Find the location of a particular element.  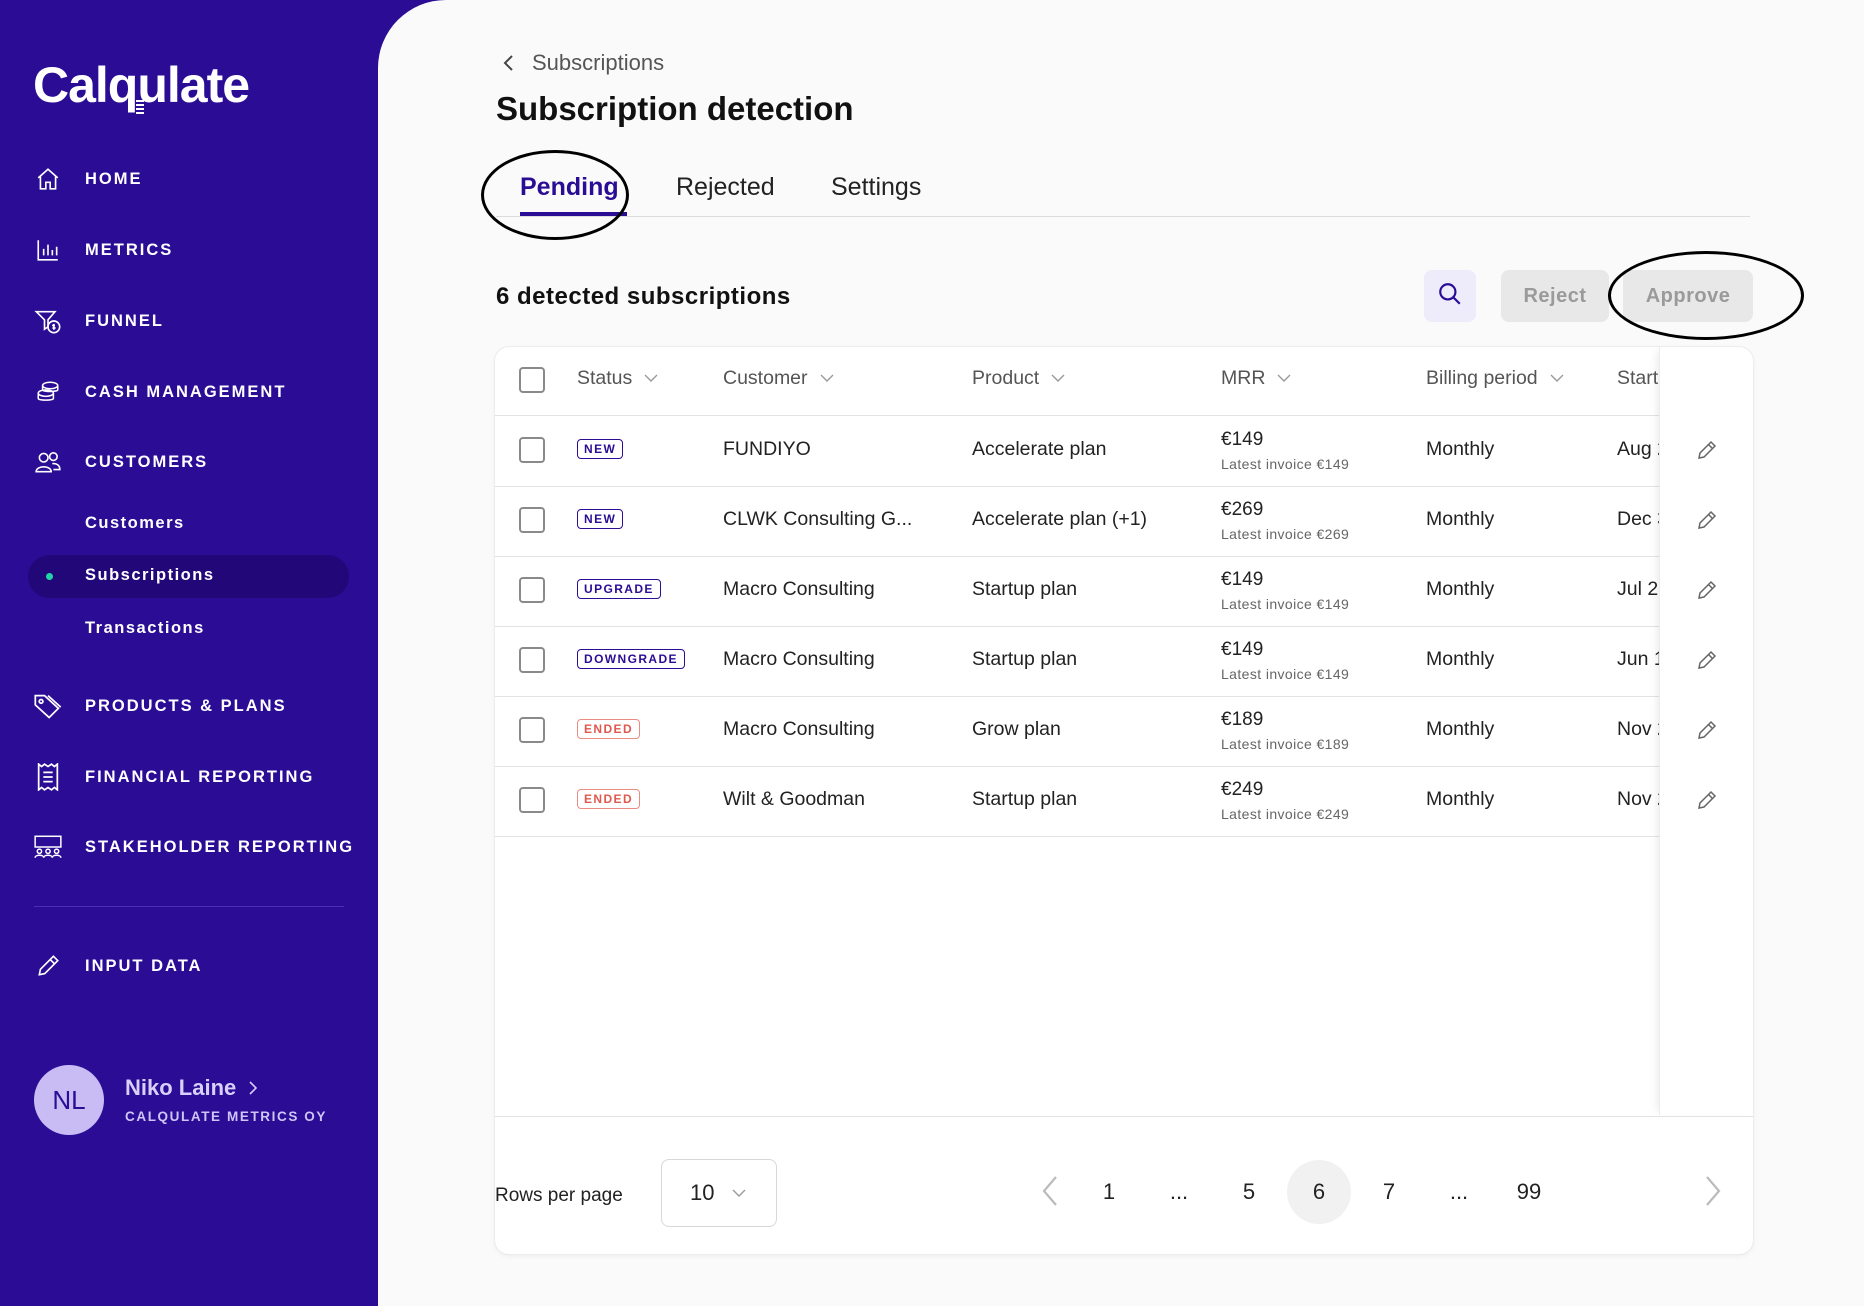

nav-cash-management: CASH MANAGEMENT is located at coordinates (158, 392).